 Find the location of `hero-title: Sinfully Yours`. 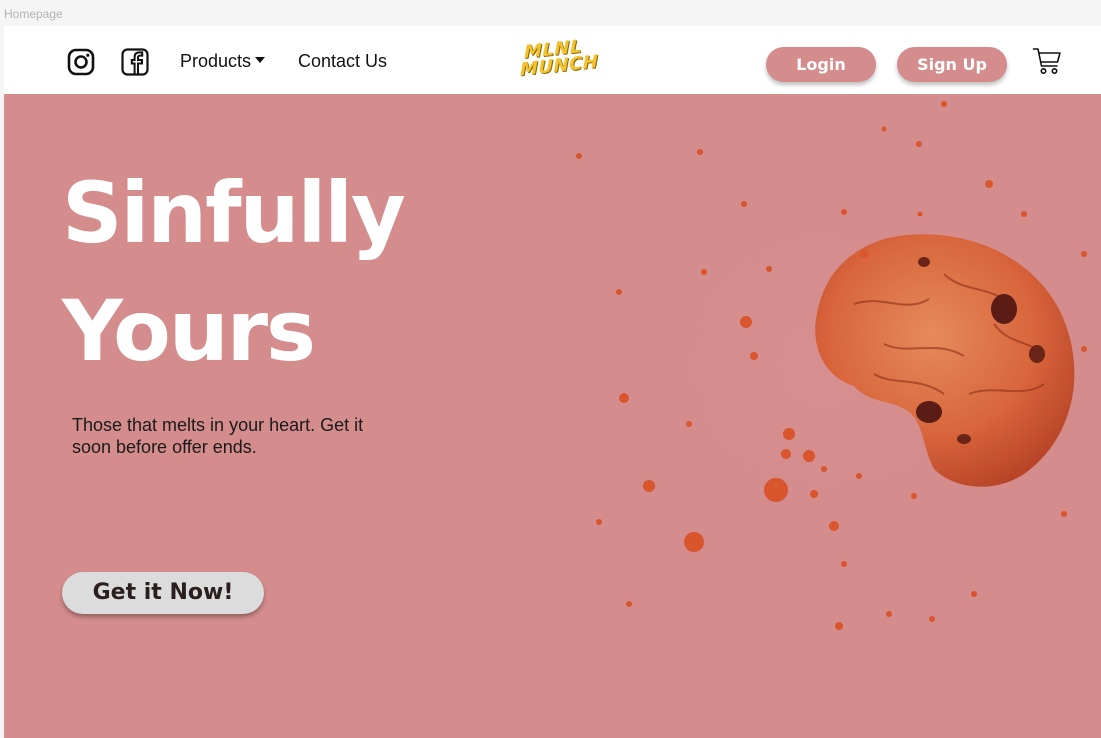

hero-title: Sinfully Yours is located at coordinates (234, 272).